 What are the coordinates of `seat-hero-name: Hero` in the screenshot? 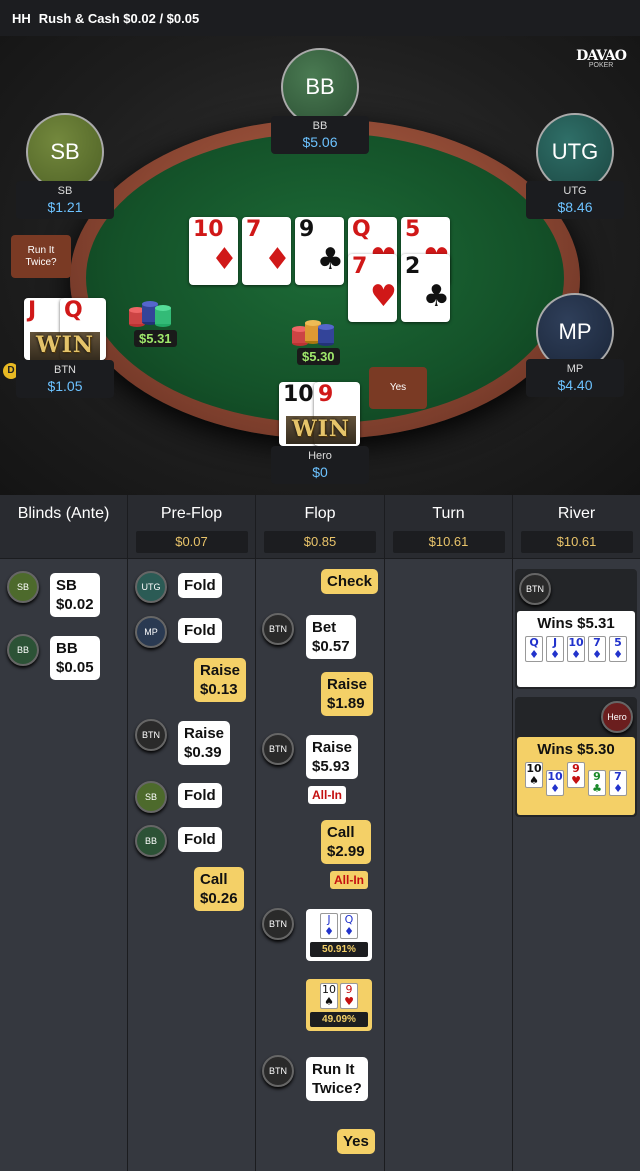 It's located at (320, 456).